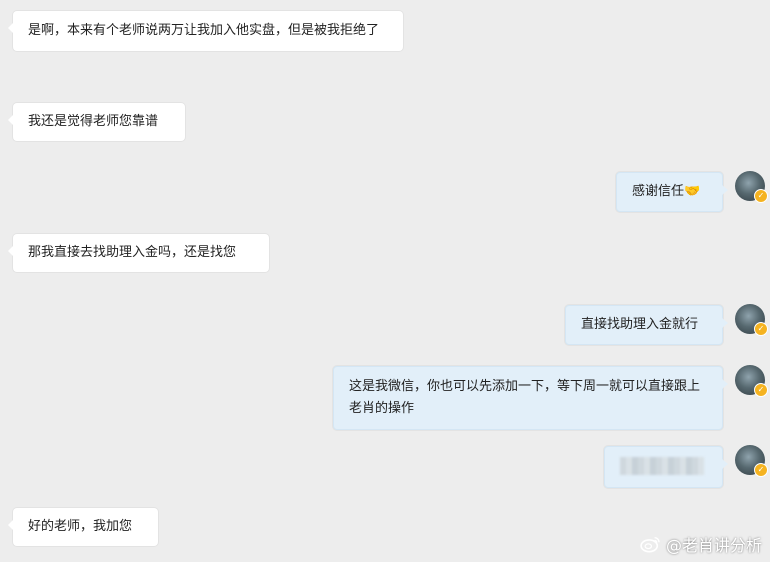  I want to click on message-bubble-outgoing: 这是我微信，你也可以先添加一下，等下周一就可以直接跟上老肖的操作, so click(530, 398).